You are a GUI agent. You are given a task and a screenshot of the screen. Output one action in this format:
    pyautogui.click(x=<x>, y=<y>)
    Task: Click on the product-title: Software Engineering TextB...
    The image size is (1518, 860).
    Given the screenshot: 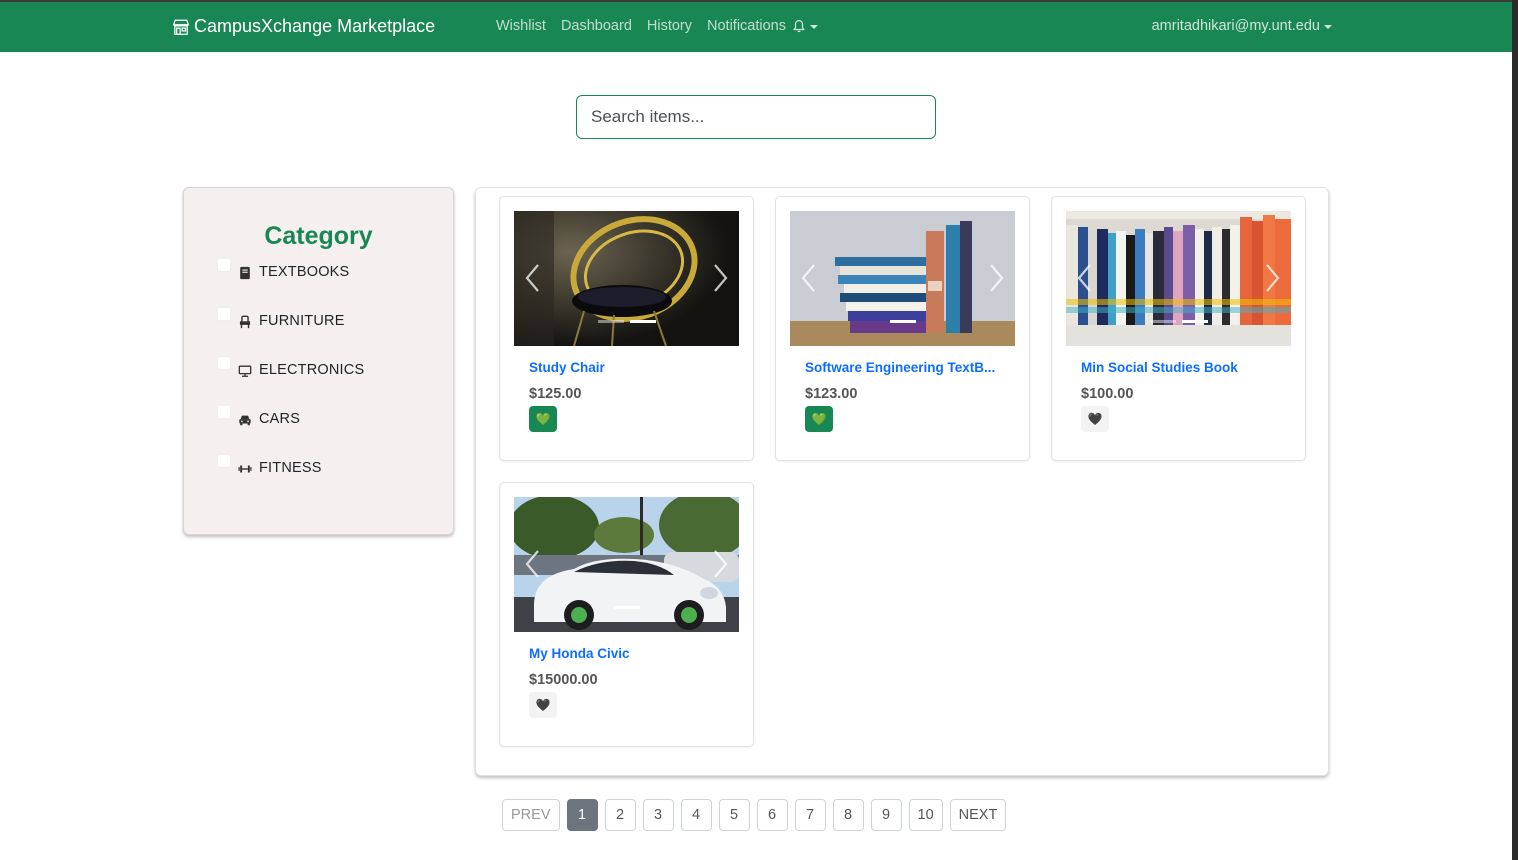 What is the action you would take?
    pyautogui.click(x=905, y=367)
    